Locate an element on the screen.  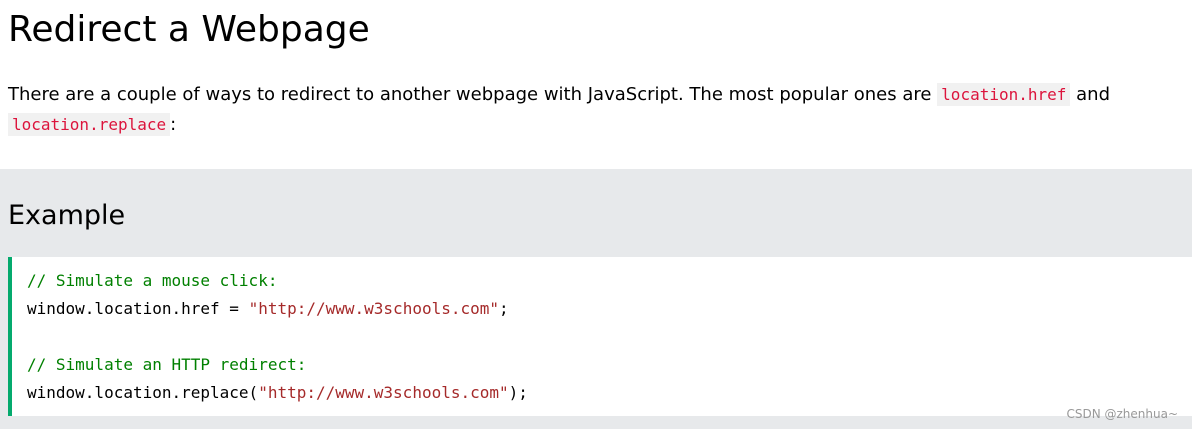
csdn-watermark: CSDN @zhenhua~ is located at coordinates (1122, 414).